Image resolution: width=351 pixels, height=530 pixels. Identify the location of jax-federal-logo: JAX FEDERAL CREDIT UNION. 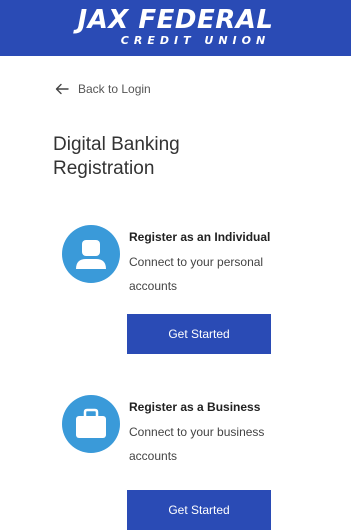
(175, 27).